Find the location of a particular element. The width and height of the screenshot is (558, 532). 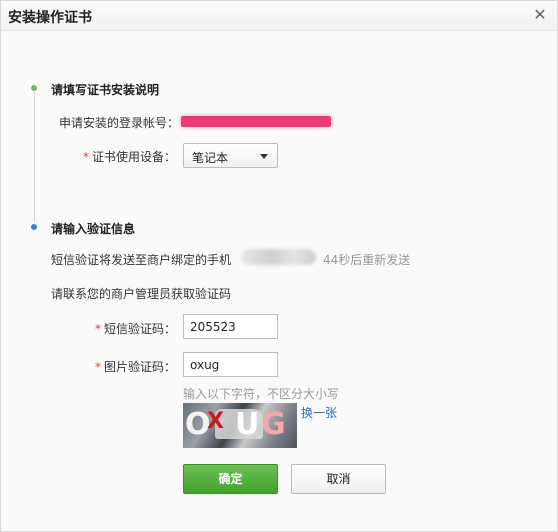

chevron-down-icon is located at coordinates (264, 156).